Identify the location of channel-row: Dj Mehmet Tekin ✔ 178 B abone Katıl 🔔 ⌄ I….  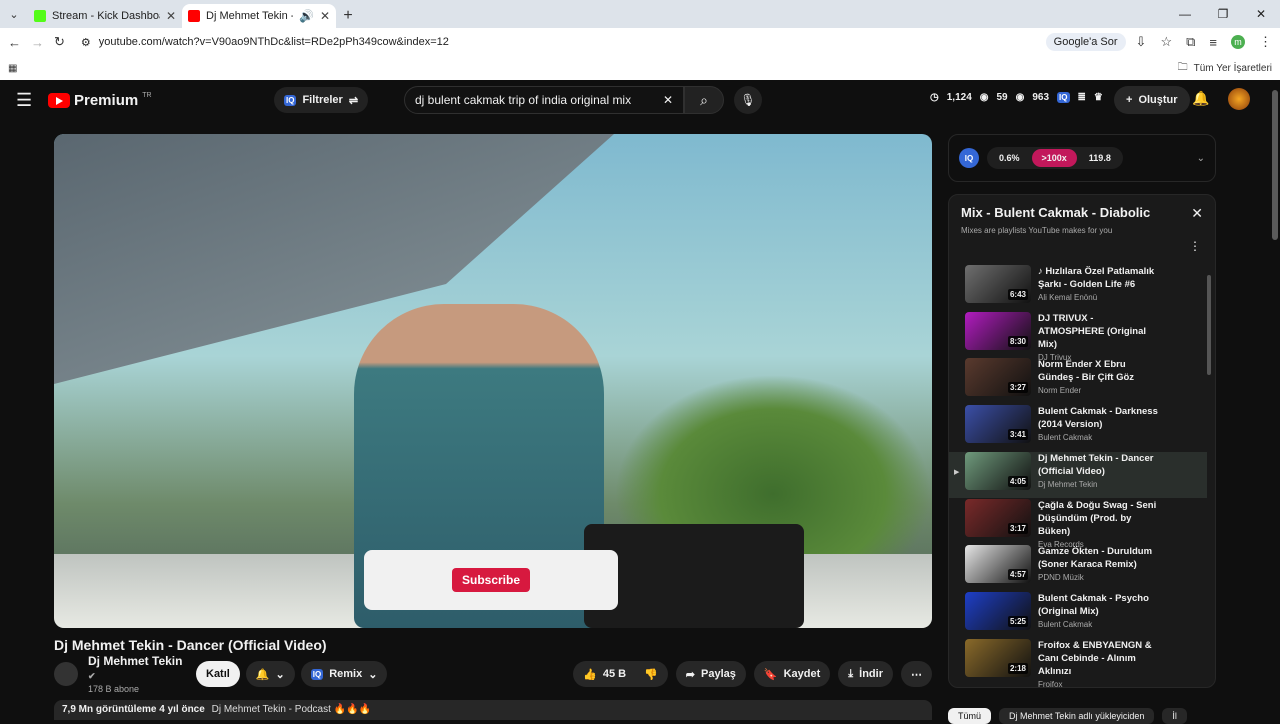
(493, 674).